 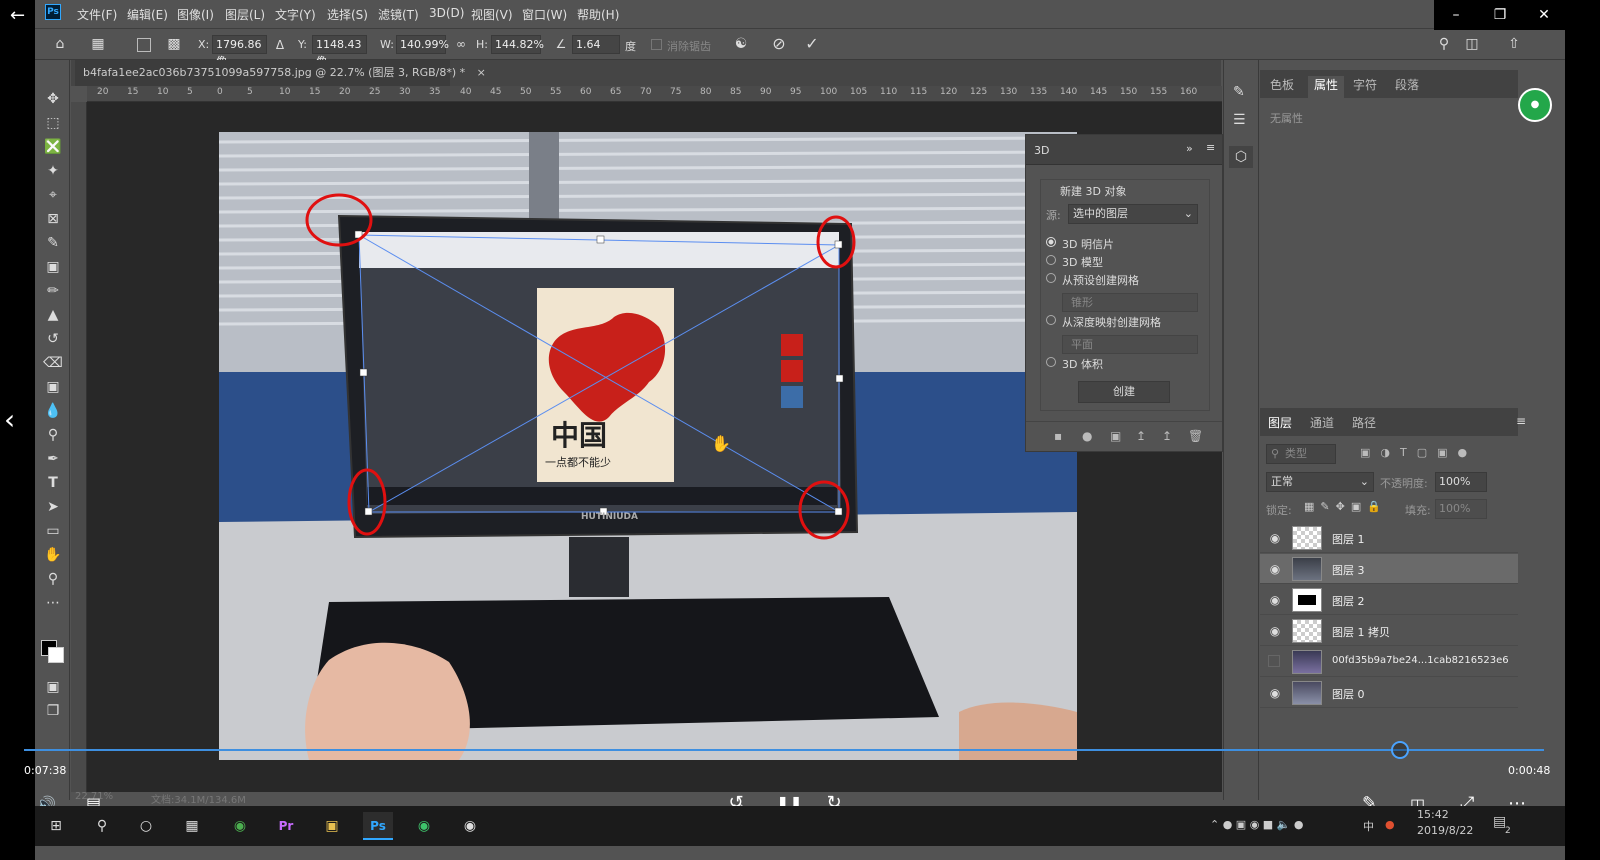 What do you see at coordinates (1345, 506) in the screenshot?
I see `lock-icons: ▦✎✥▣🔒` at bounding box center [1345, 506].